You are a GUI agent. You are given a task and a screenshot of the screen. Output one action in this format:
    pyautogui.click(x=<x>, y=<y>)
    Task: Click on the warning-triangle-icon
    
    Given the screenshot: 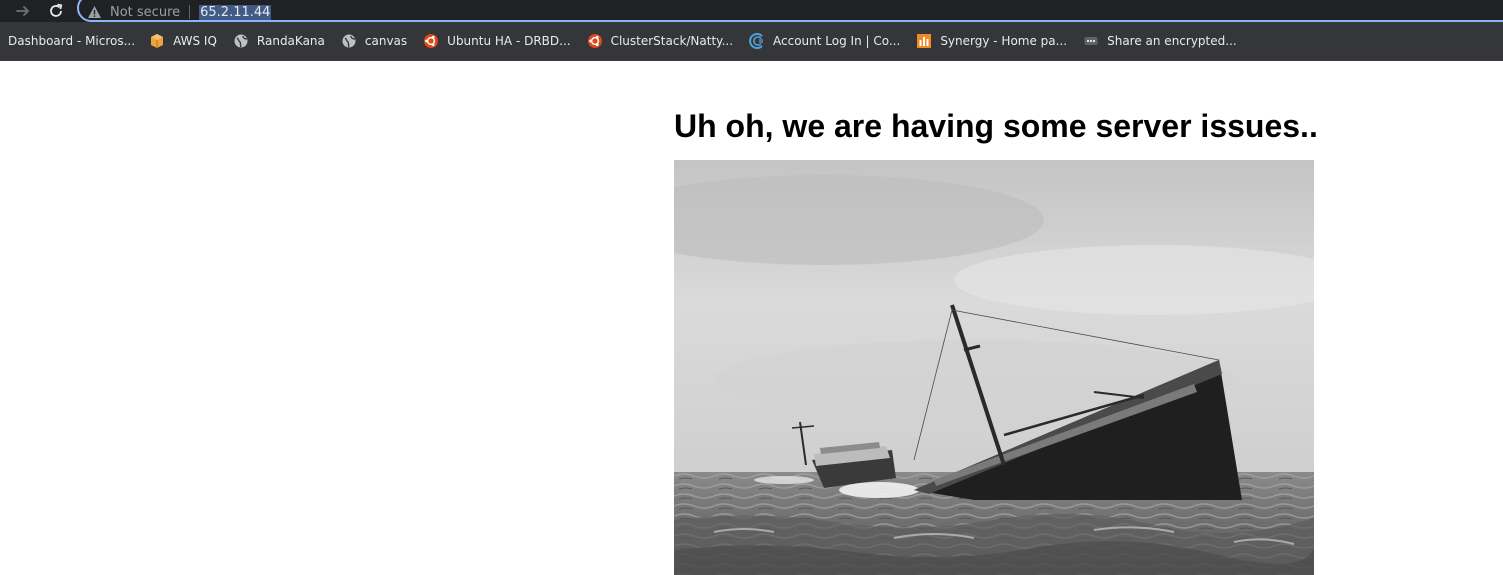 What is the action you would take?
    pyautogui.click(x=94, y=12)
    